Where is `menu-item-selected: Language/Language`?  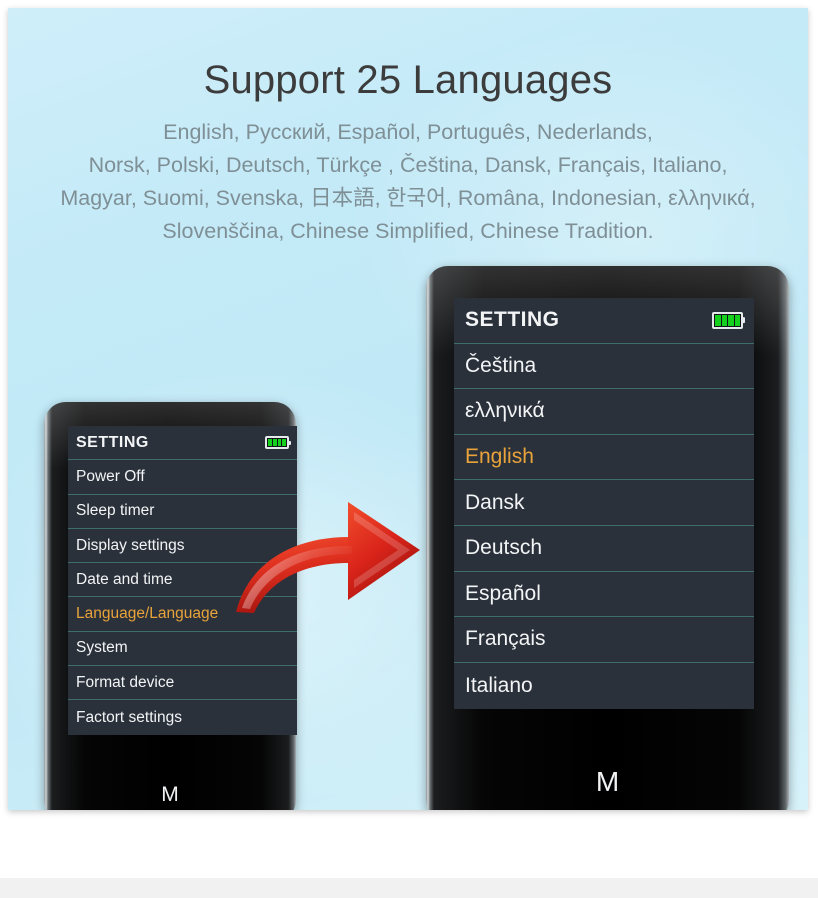 menu-item-selected: Language/Language is located at coordinates (182, 614).